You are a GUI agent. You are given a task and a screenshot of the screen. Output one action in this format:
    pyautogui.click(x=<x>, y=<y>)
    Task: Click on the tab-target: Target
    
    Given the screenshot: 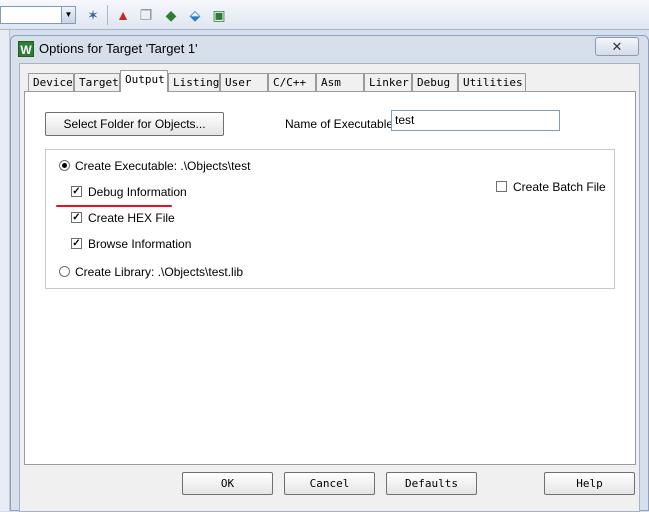 What is the action you would take?
    pyautogui.click(x=97, y=82)
    